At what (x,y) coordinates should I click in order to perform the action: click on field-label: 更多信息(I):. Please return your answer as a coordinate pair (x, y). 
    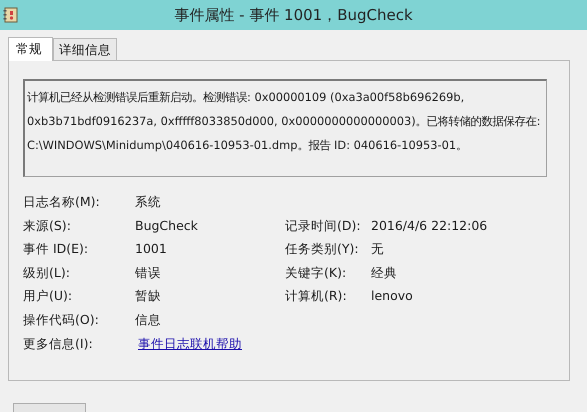
    Looking at the image, I should click on (58, 343).